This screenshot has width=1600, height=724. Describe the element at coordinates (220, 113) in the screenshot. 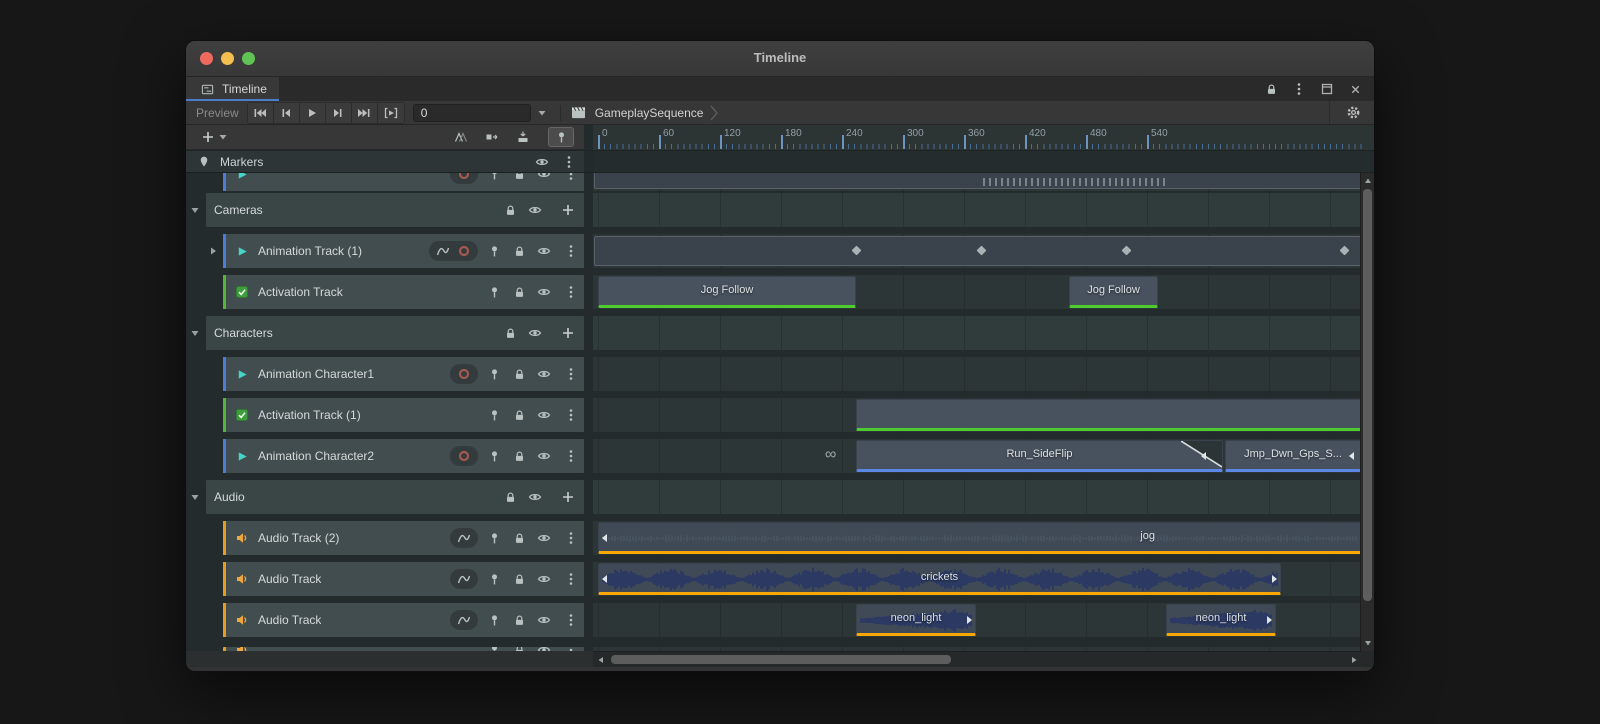

I see `preview-toggle: Preview` at that location.